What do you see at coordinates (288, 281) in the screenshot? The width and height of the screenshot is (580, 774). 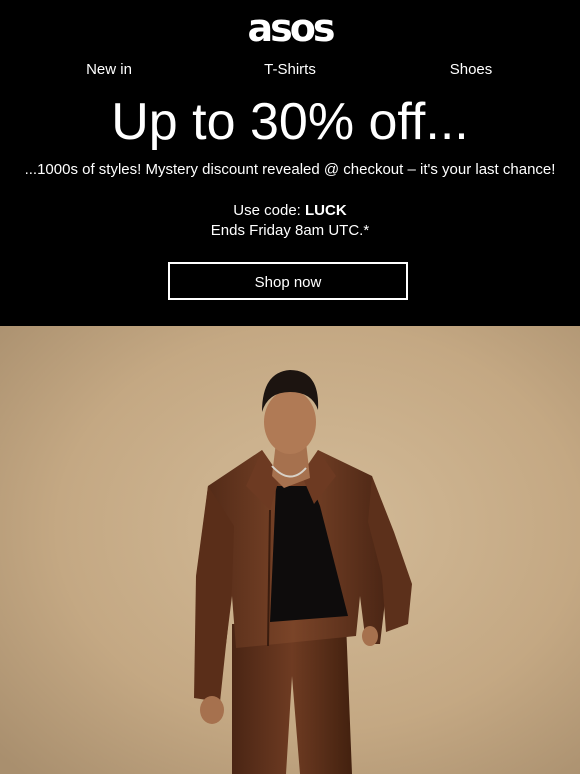 I see `shop-now-button: Shop now` at bounding box center [288, 281].